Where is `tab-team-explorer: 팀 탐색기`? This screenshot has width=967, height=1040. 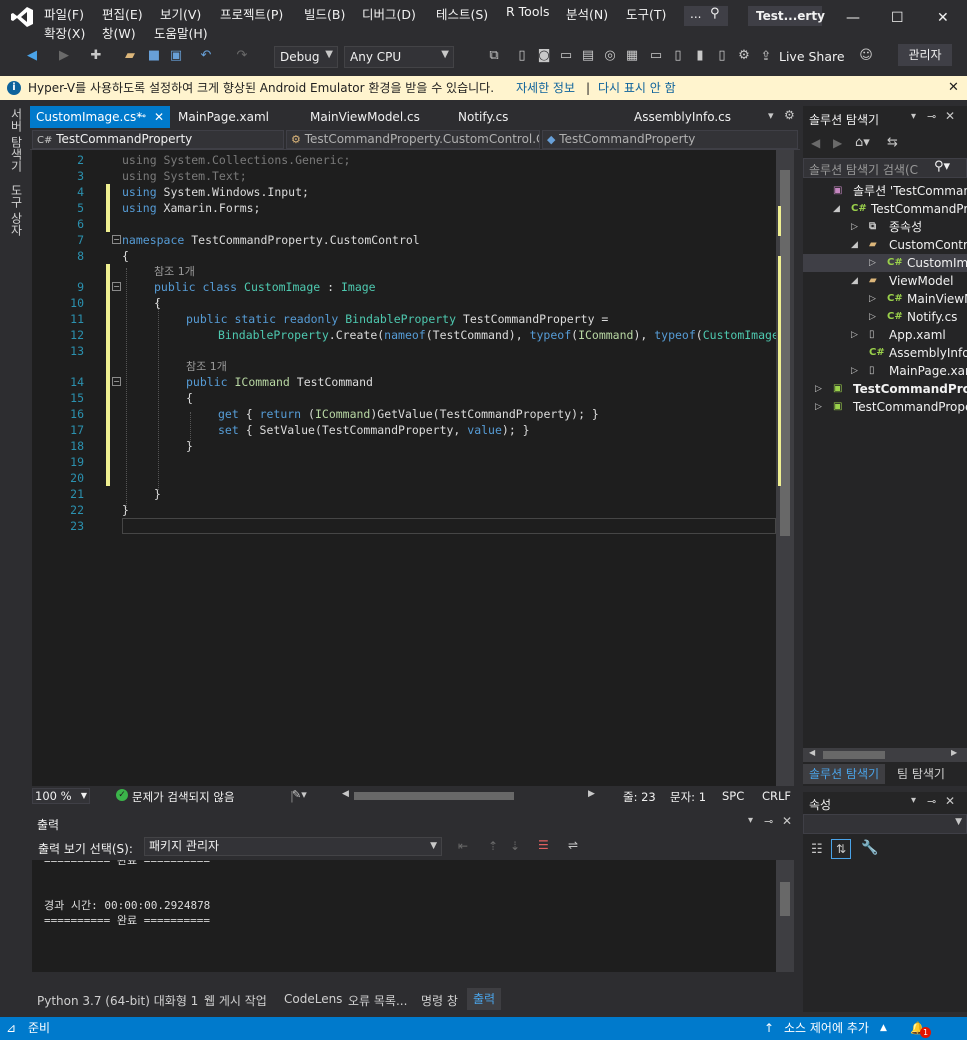
tab-team-explorer: 팀 탐색기 is located at coordinates (921, 774).